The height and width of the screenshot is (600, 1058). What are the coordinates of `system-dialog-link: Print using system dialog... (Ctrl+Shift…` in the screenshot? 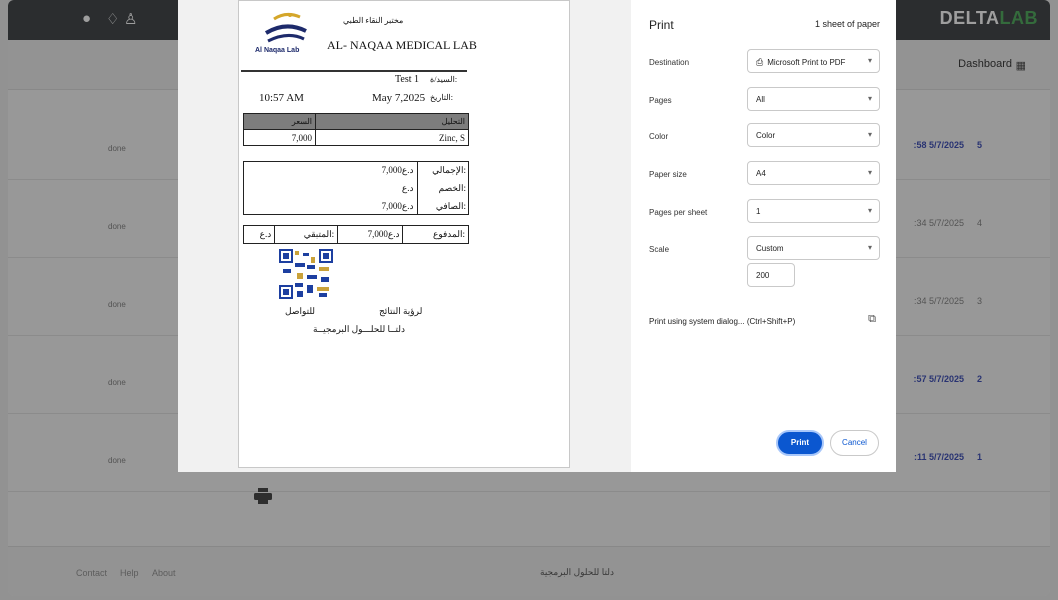 It's located at (722, 321).